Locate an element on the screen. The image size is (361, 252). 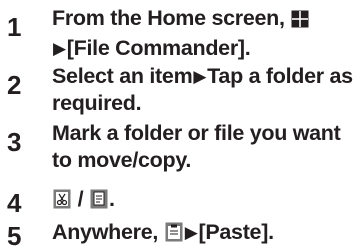
step-text: Anywhere, ▶[Paste]. is located at coordinates (204, 234).